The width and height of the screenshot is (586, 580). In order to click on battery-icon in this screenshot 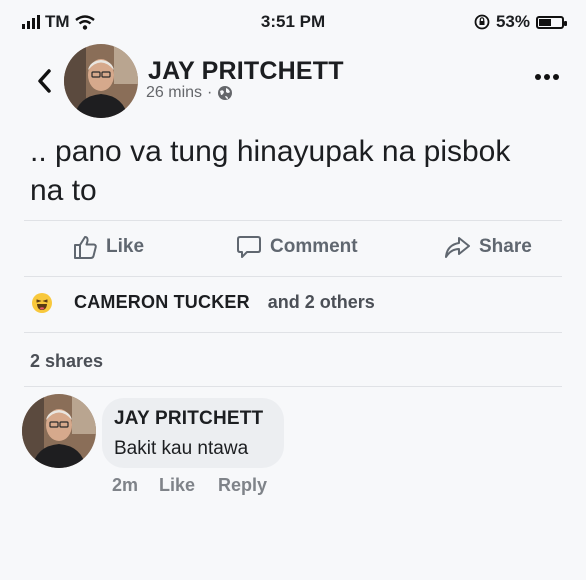, I will do `click(551, 22)`.